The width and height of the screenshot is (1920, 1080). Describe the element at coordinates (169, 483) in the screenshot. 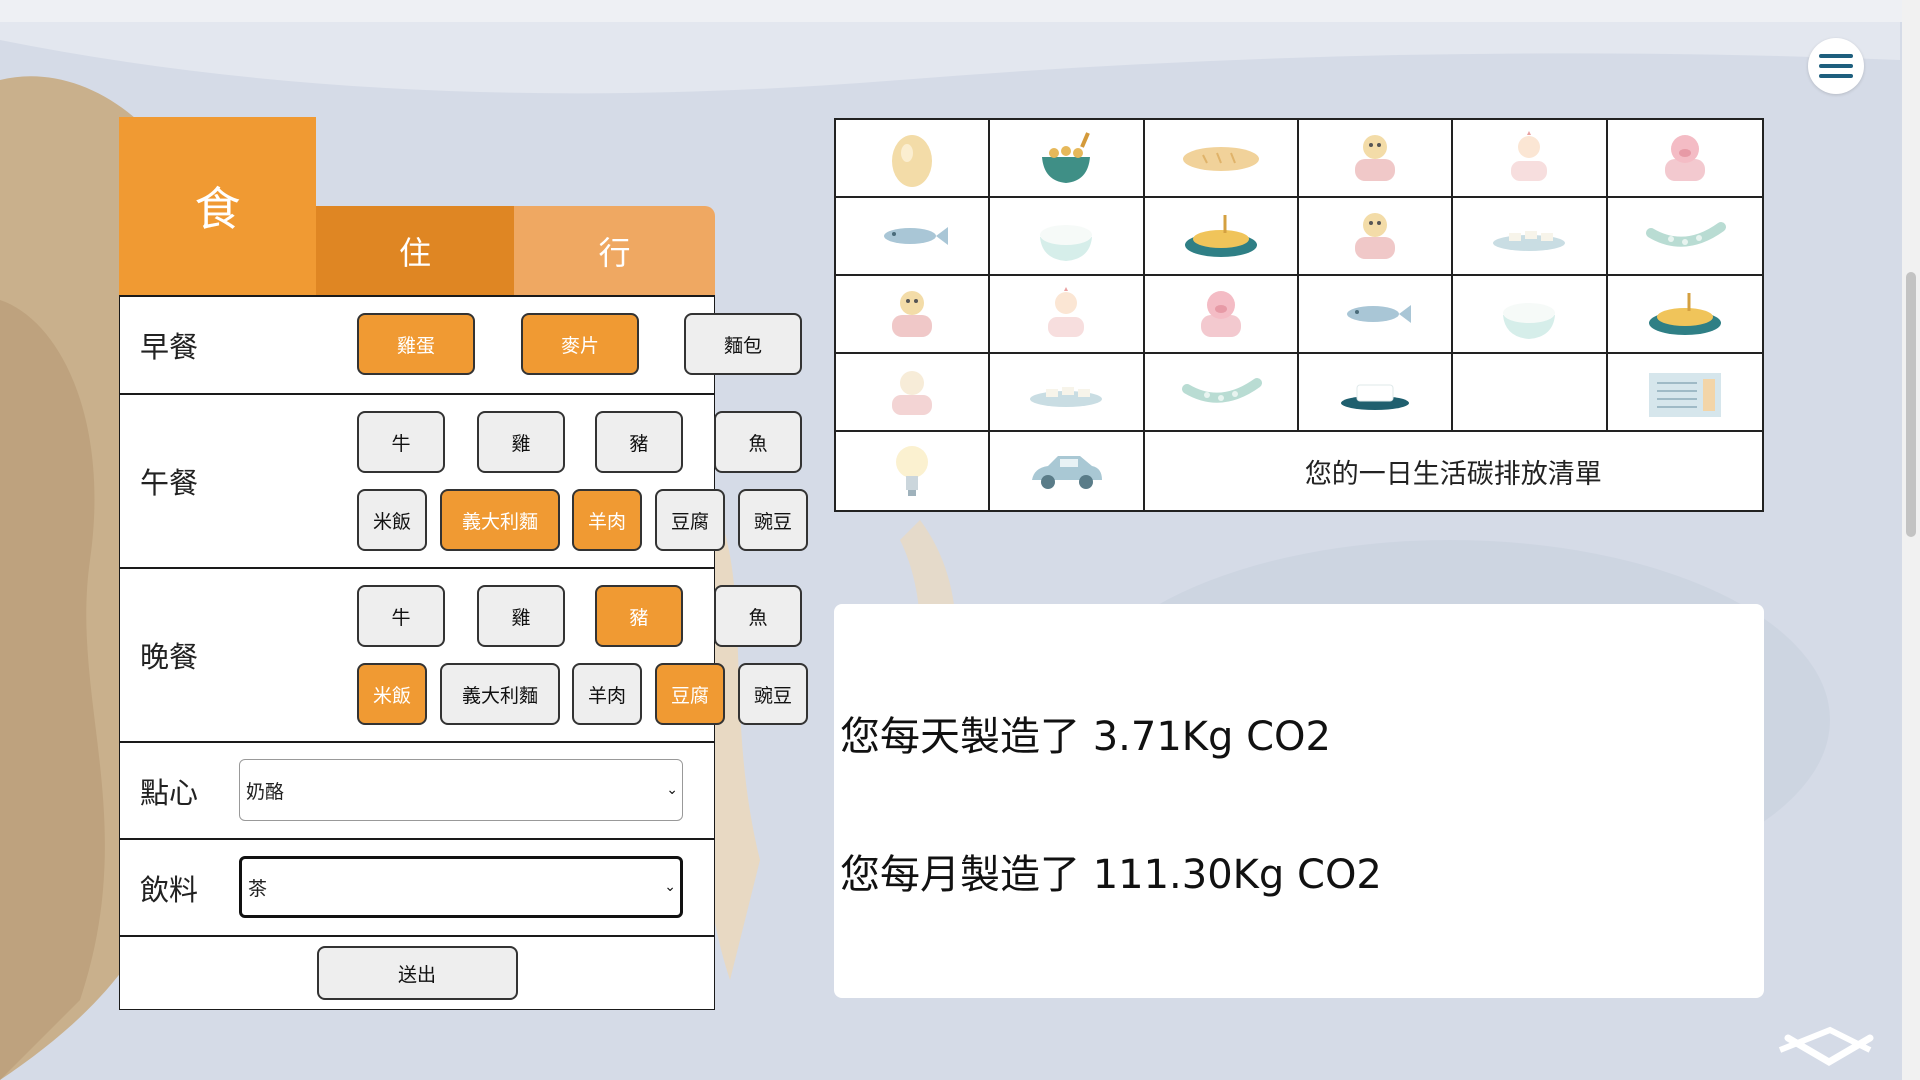

I see `lunch-label: 午餐` at that location.